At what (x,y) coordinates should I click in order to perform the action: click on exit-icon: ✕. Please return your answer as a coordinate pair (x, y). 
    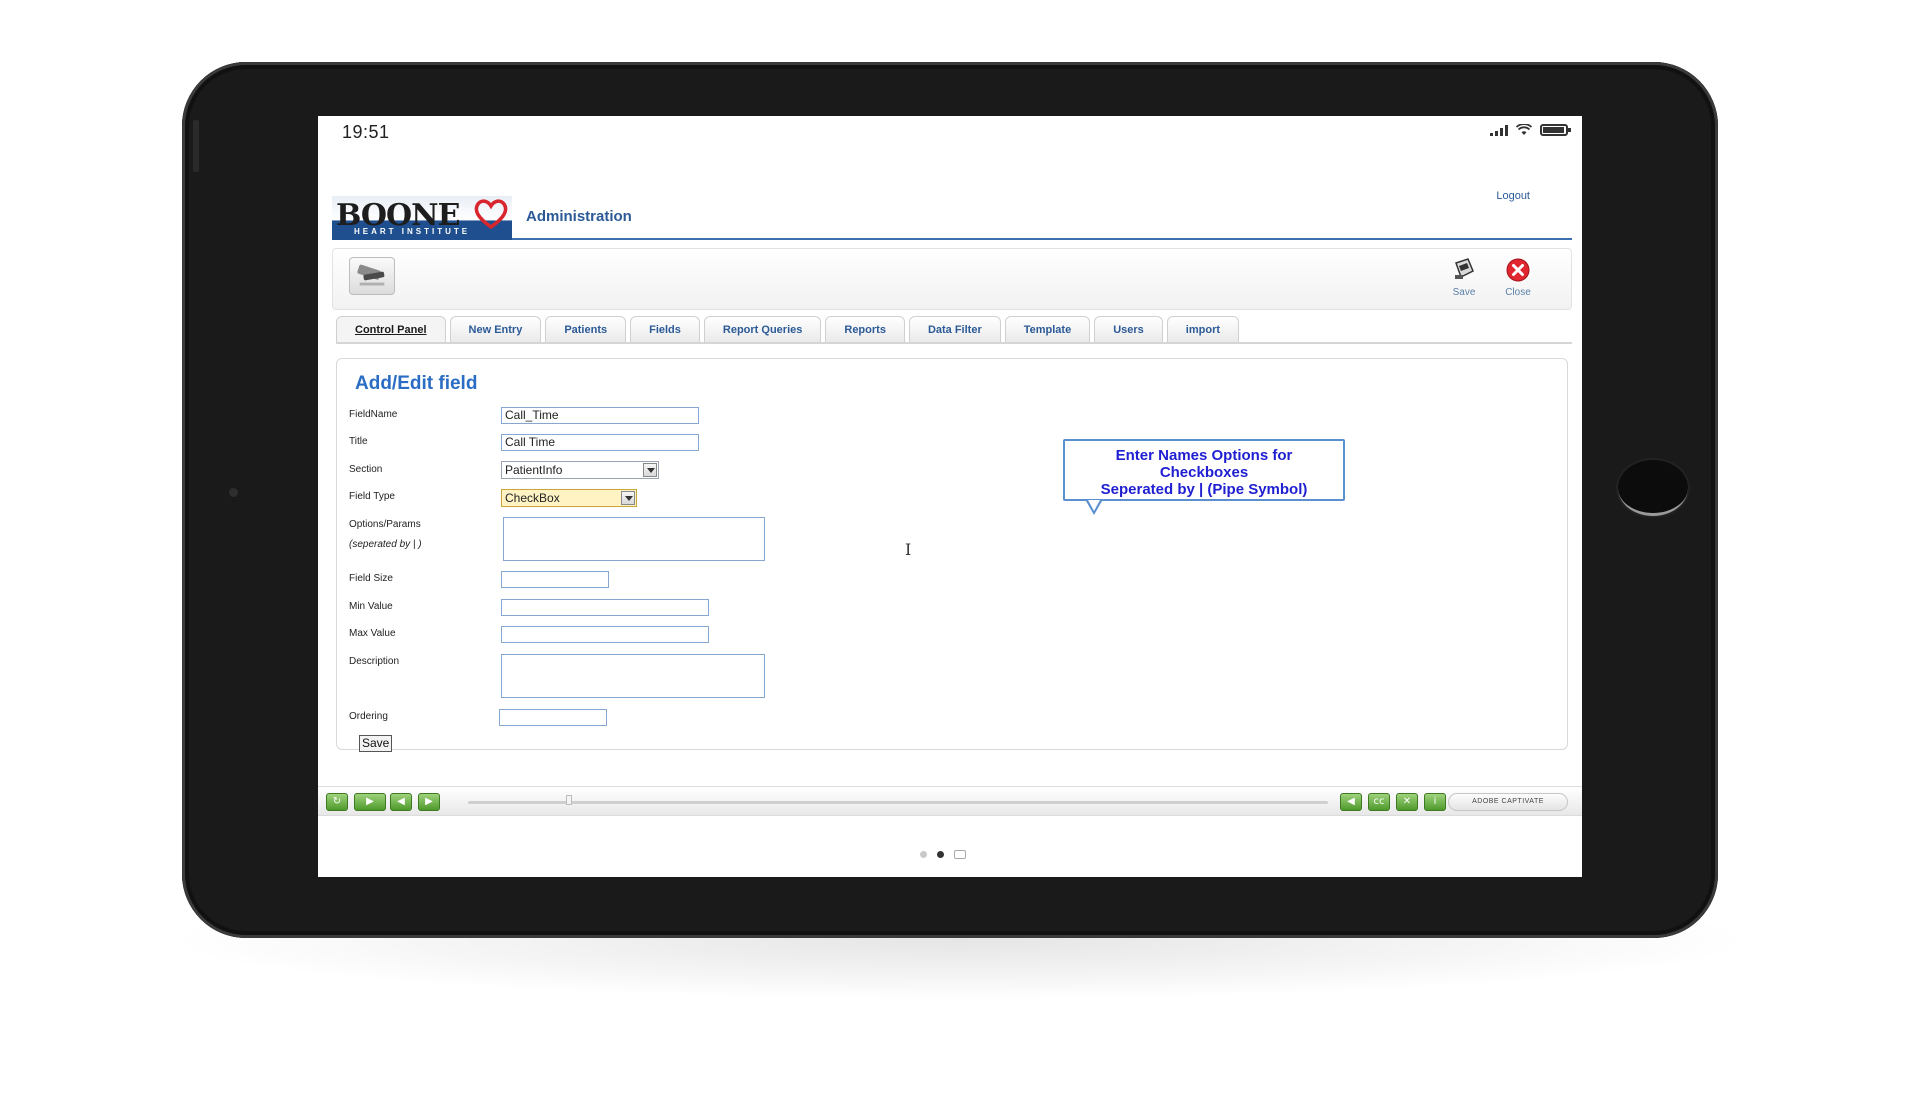
    Looking at the image, I should click on (1407, 801).